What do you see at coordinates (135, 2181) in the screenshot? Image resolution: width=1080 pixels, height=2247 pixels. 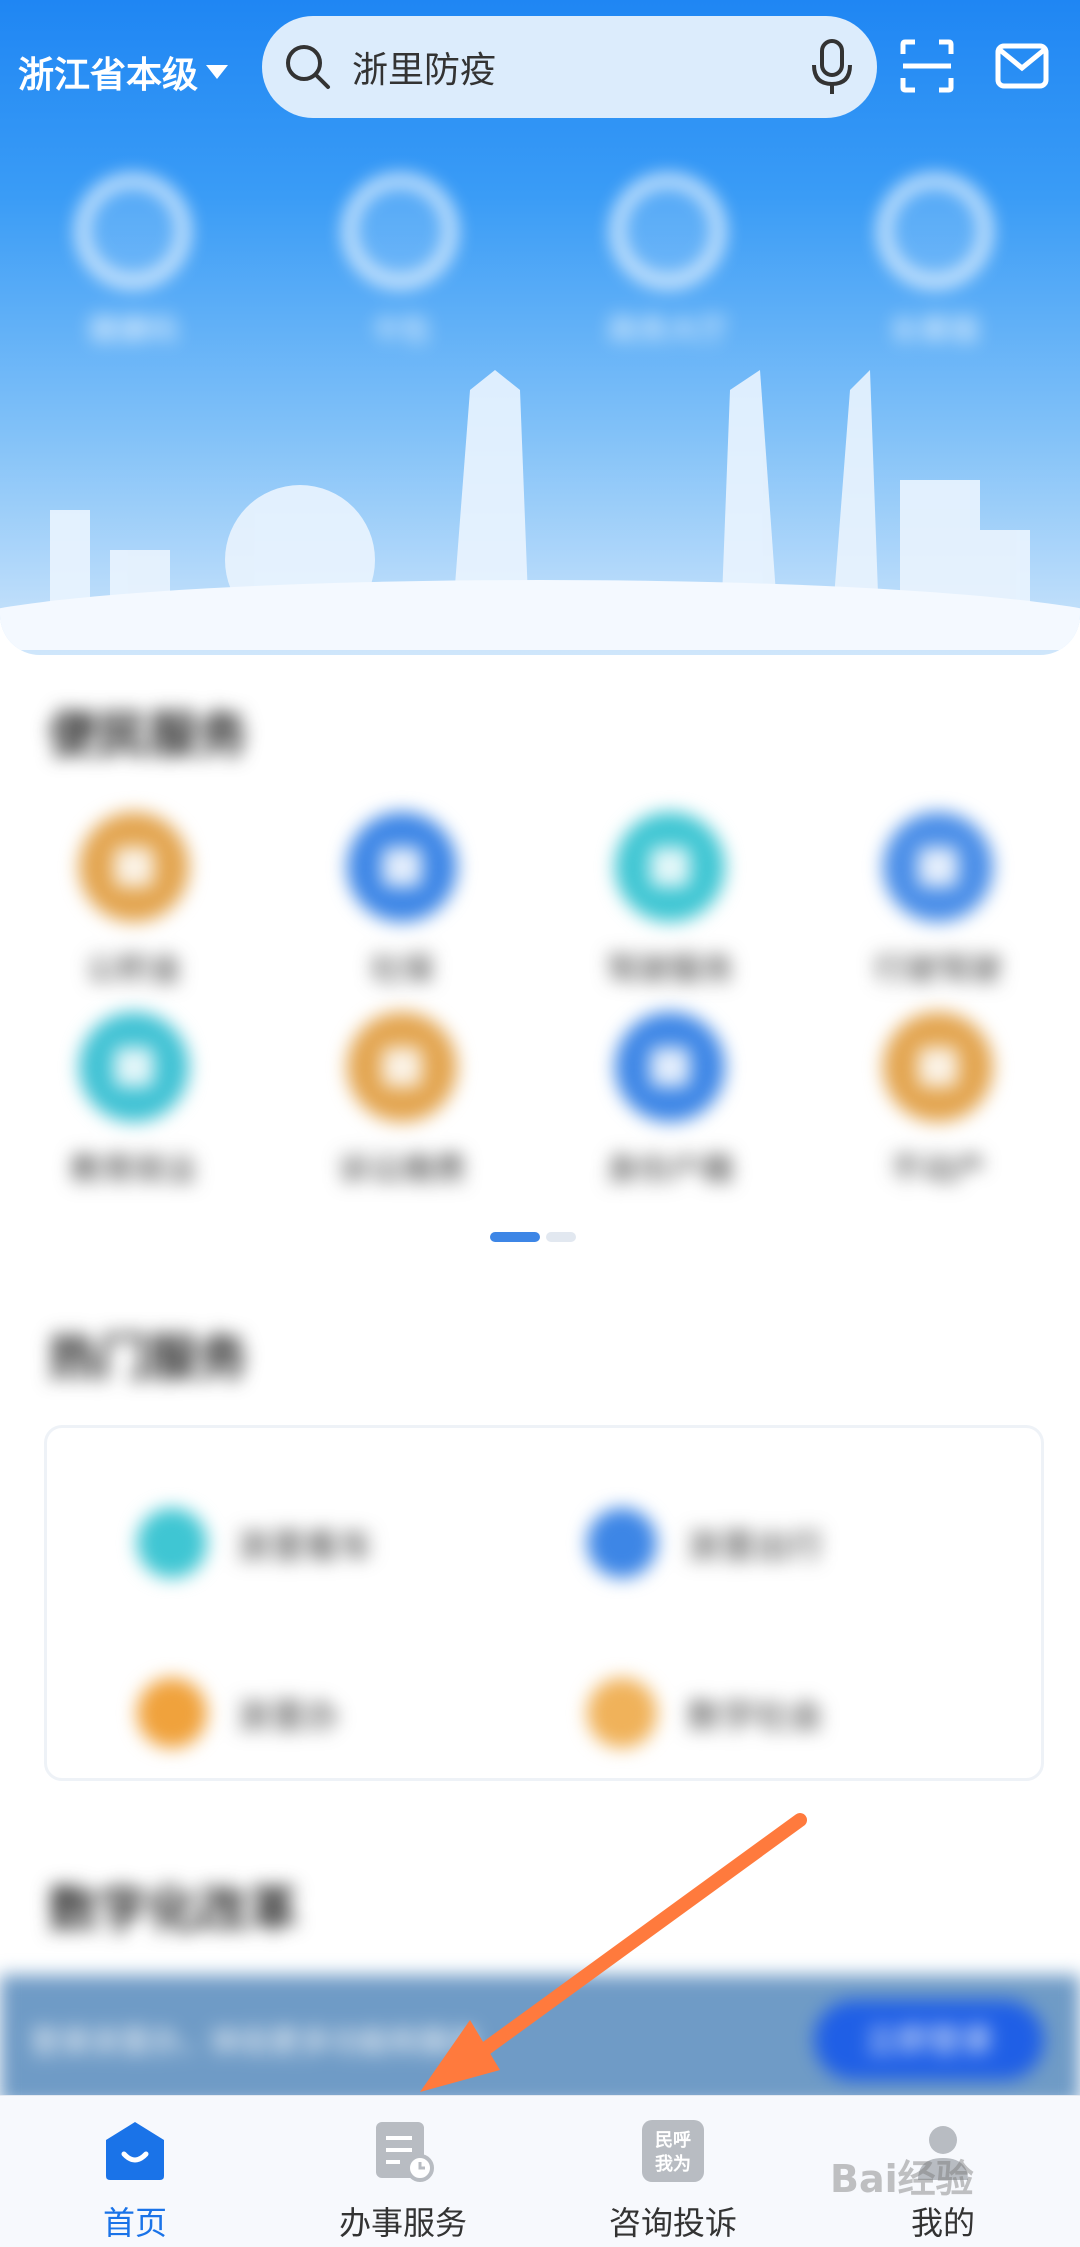 I see `tab-home: 首页` at bounding box center [135, 2181].